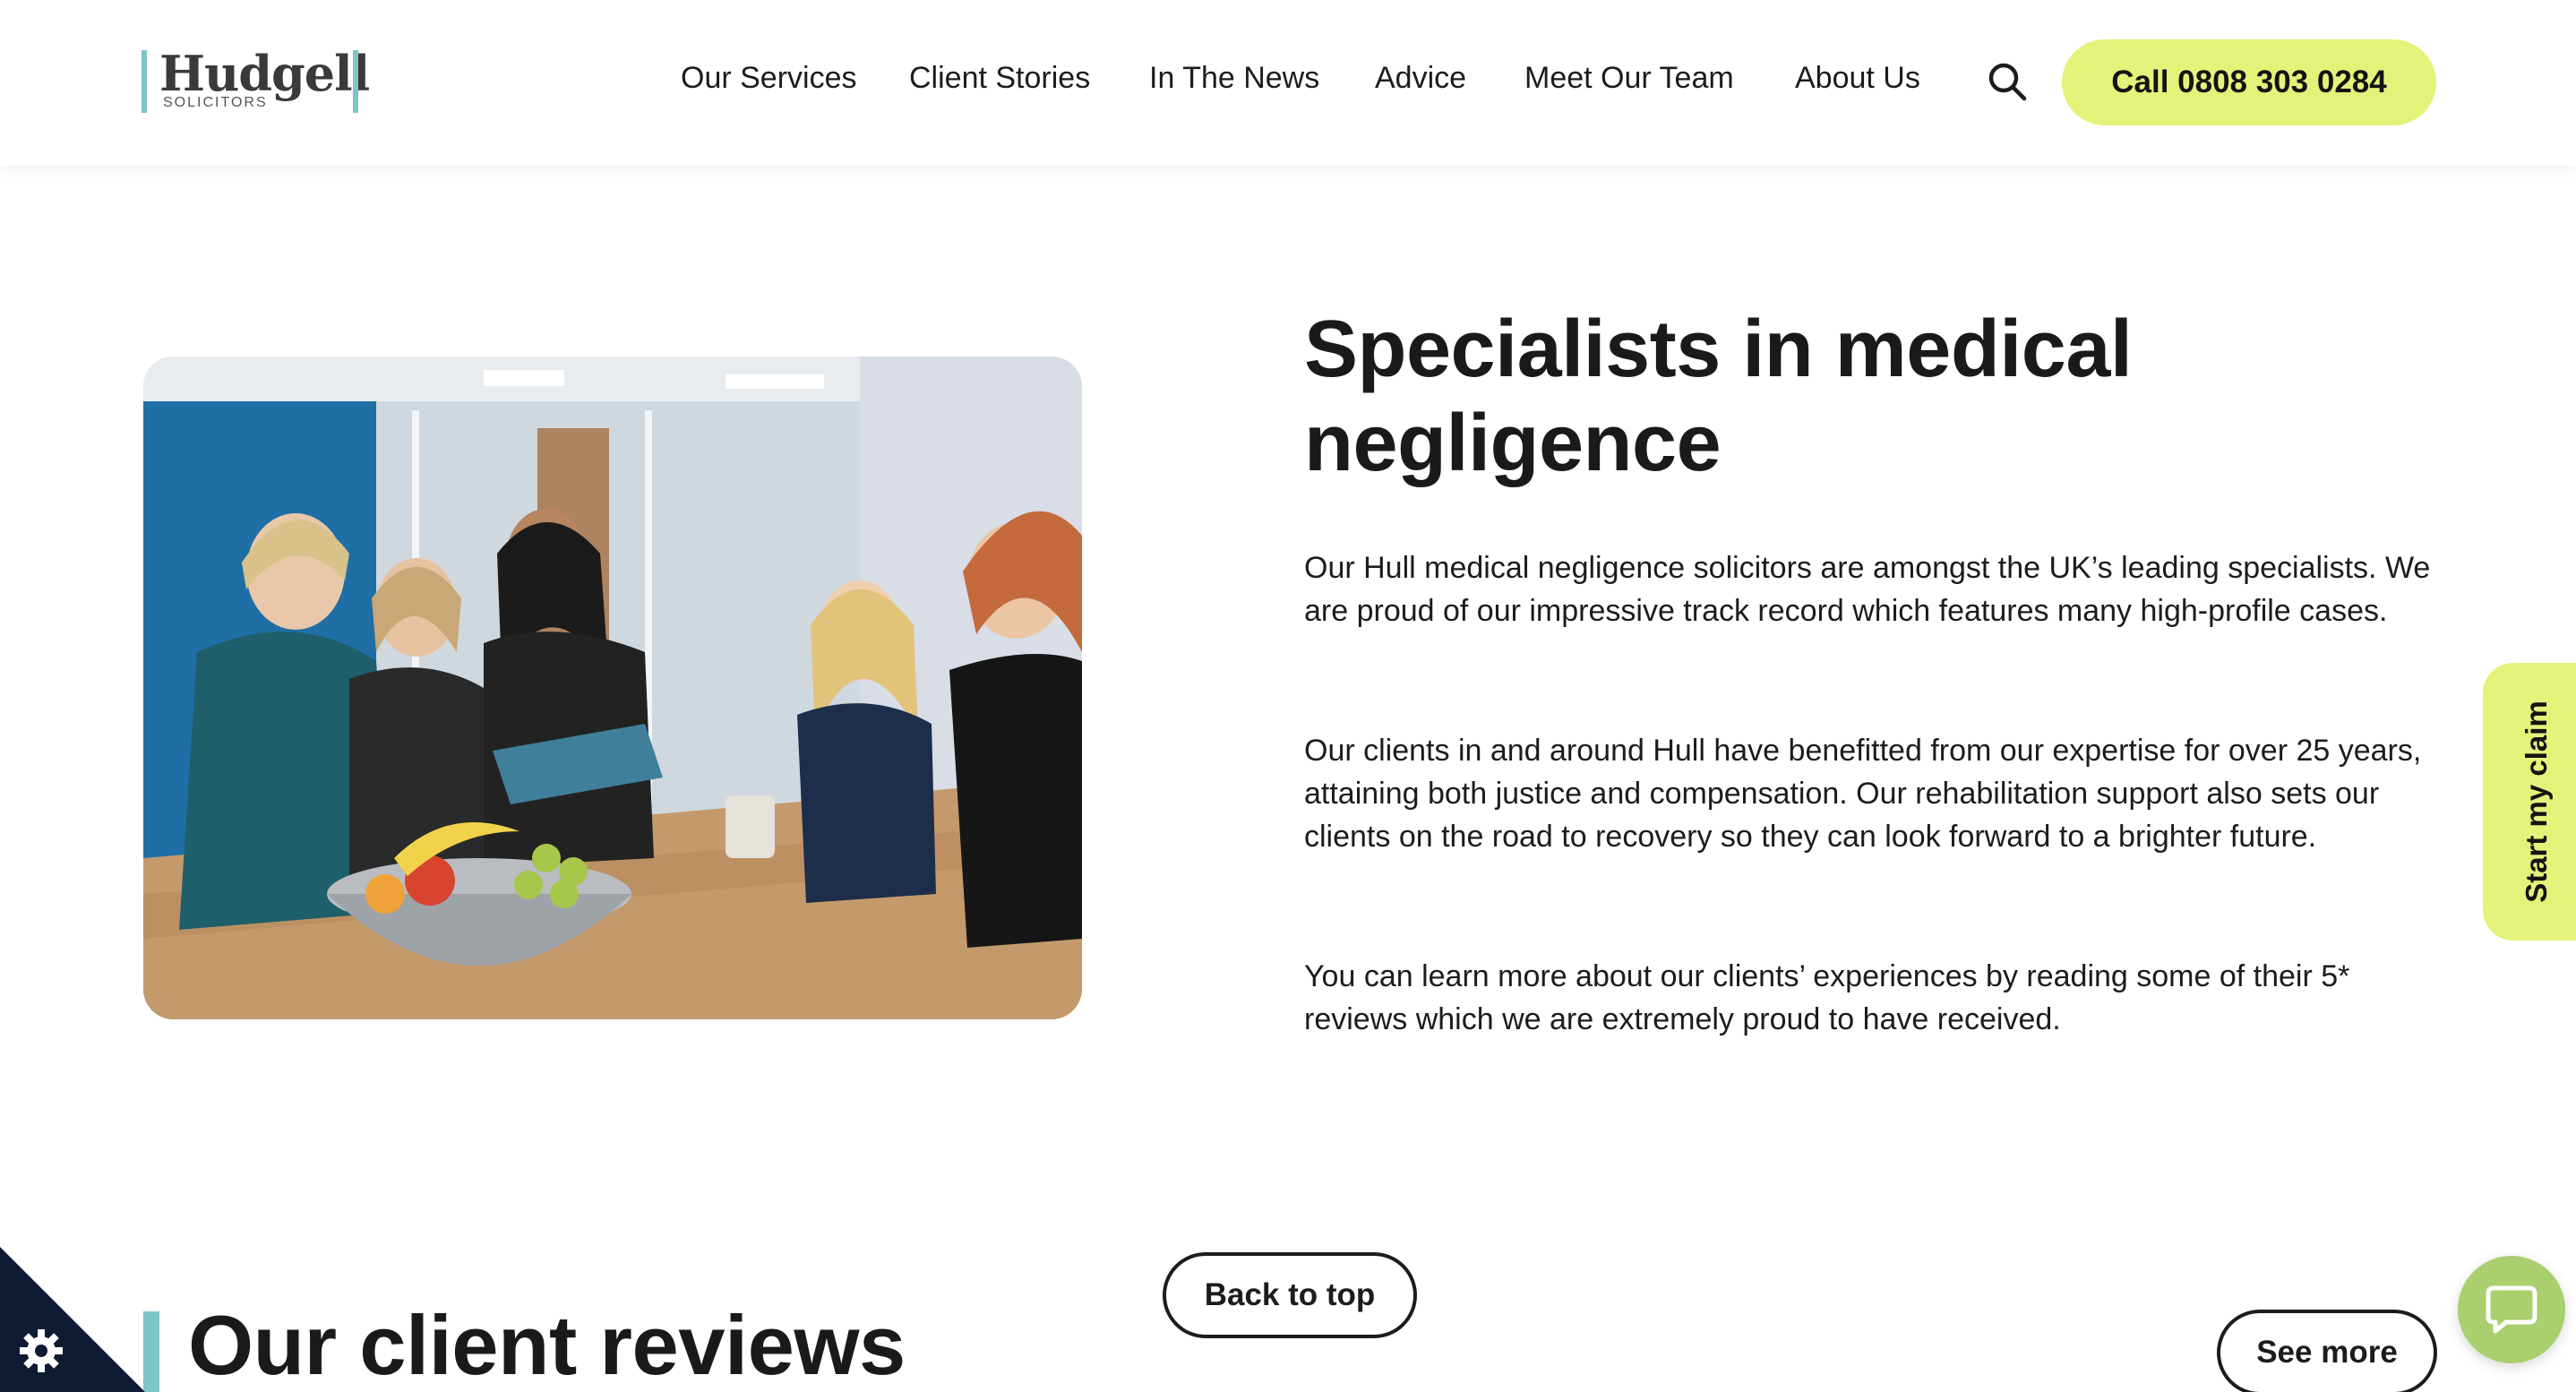  What do you see at coordinates (999, 78) in the screenshot?
I see `nav-item-client-stories: Client Stories` at bounding box center [999, 78].